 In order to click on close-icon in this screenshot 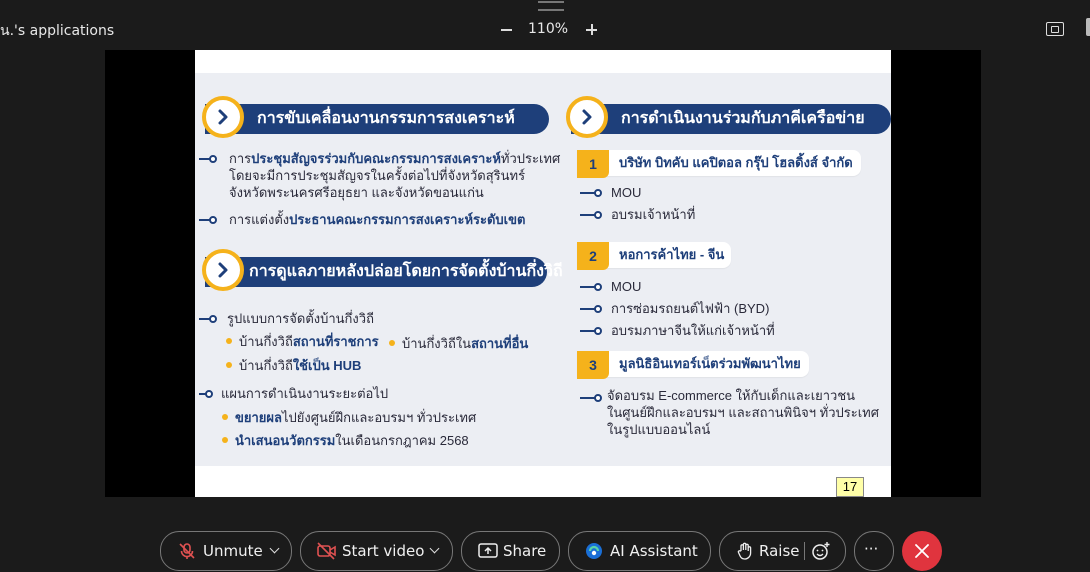, I will do `click(922, 551)`.